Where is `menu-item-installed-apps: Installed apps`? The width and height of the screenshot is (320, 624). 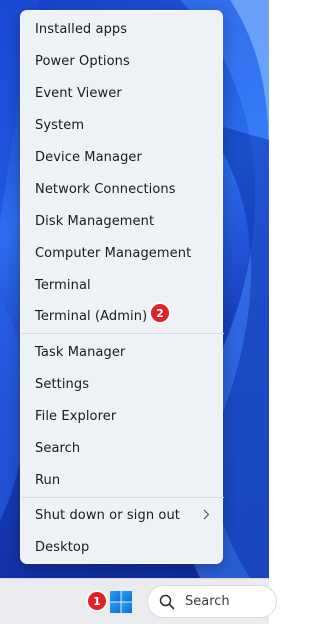
menu-item-installed-apps: Installed apps is located at coordinates (122, 29).